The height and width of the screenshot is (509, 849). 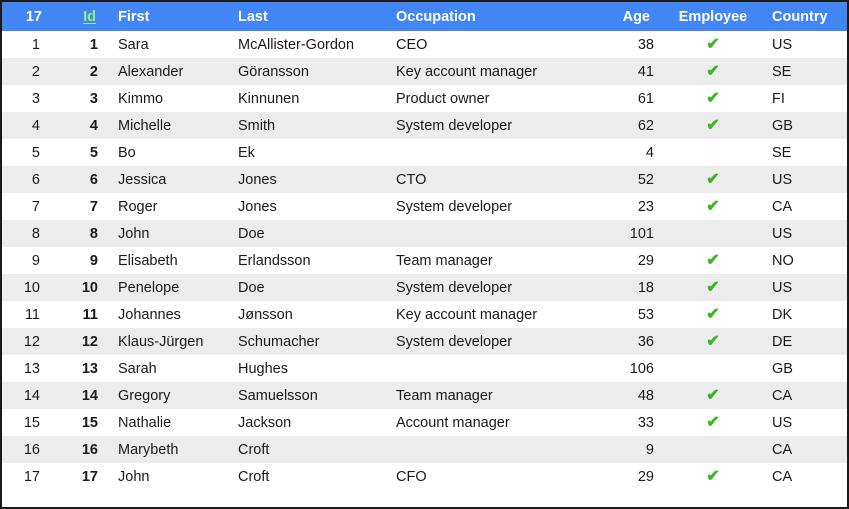 I want to click on cell-id: 8, so click(x=79, y=233).